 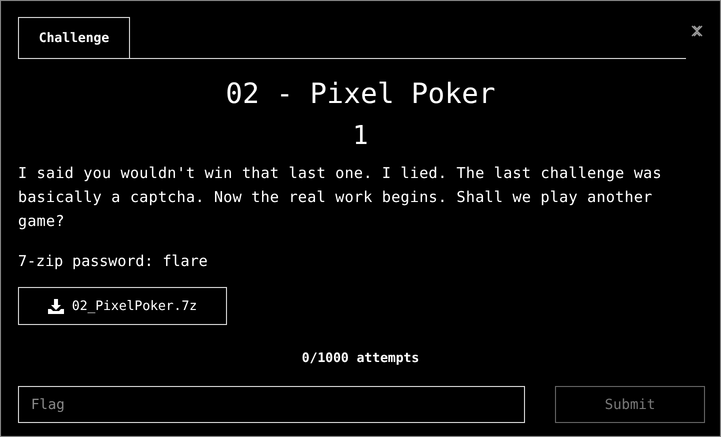 I want to click on download-button: 02_PixelPoker.7z, so click(x=122, y=306).